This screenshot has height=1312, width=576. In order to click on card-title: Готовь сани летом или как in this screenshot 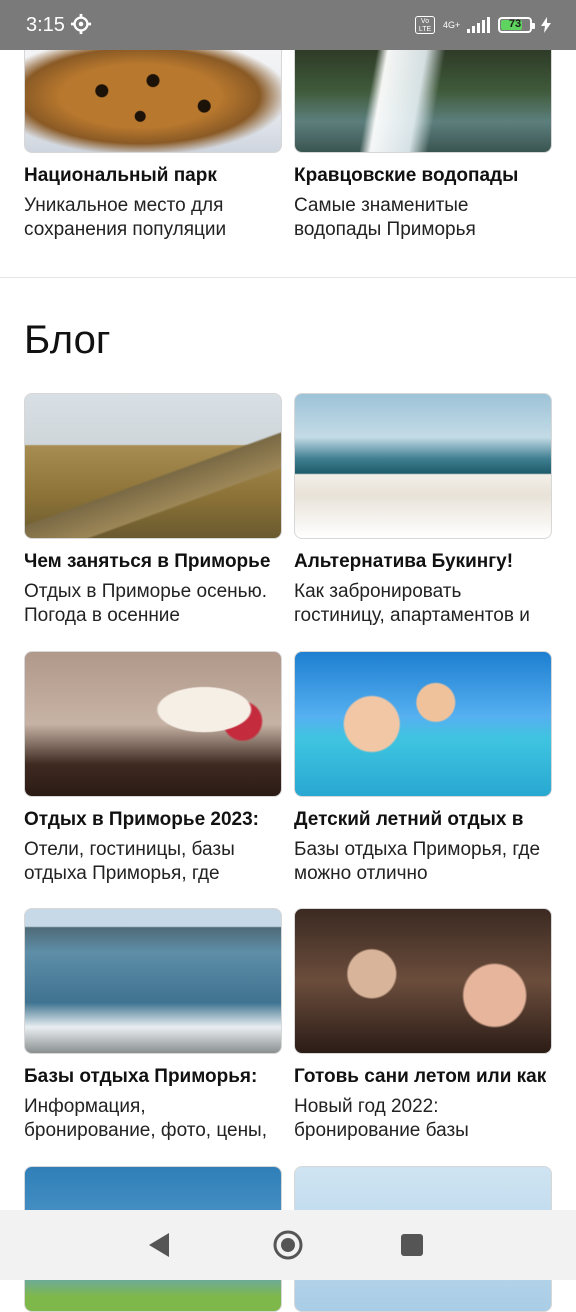, I will do `click(420, 1076)`.